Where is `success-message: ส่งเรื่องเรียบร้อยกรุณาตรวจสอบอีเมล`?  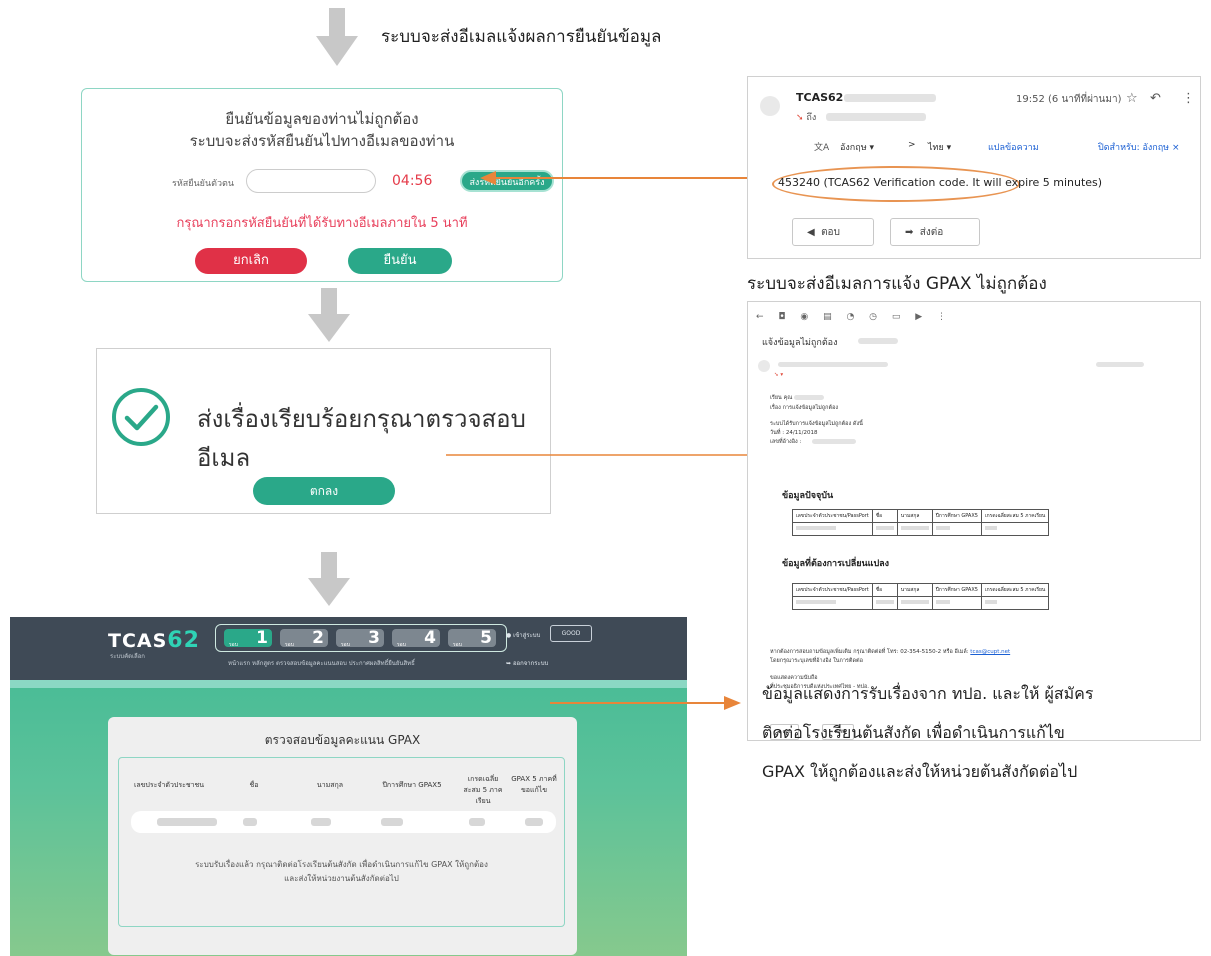
success-message: ส่งเรื่องเรียบร้อยกรุณาตรวจสอบอีเมล is located at coordinates (361, 438).